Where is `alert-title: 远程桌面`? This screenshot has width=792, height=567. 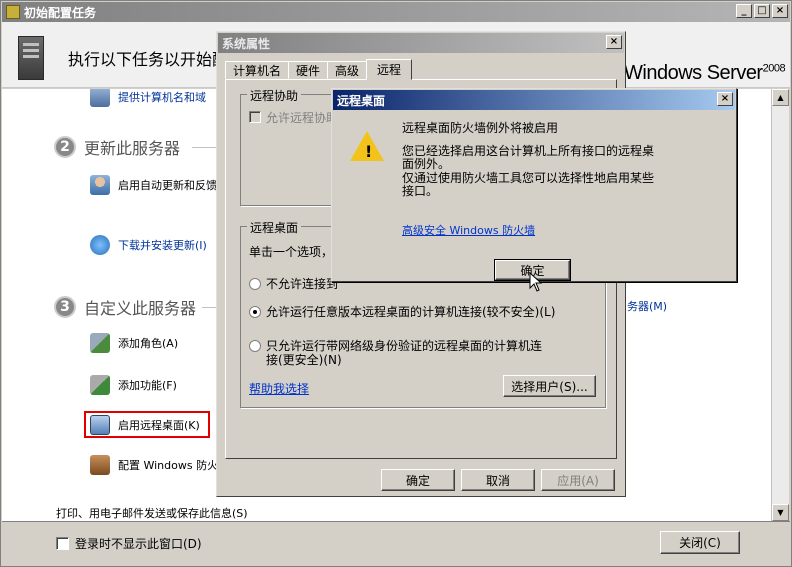
alert-title: 远程桌面 is located at coordinates (361, 100).